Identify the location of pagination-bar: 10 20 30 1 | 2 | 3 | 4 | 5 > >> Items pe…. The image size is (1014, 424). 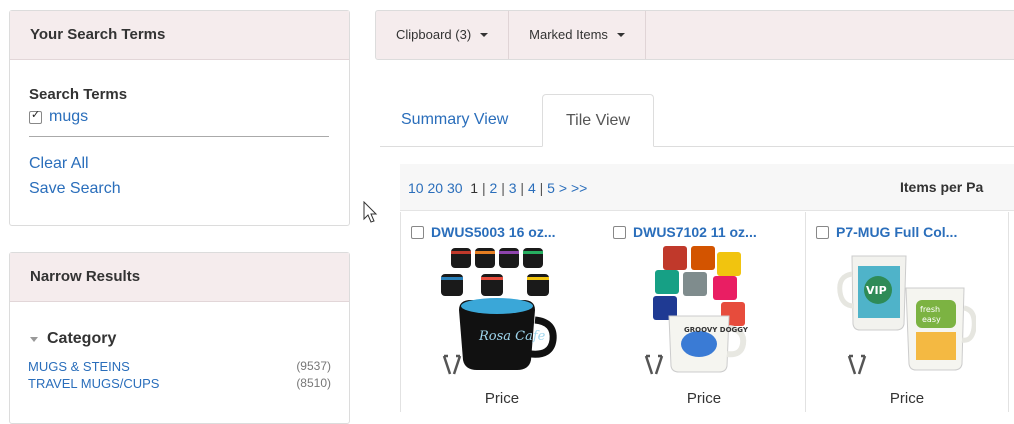
(707, 187).